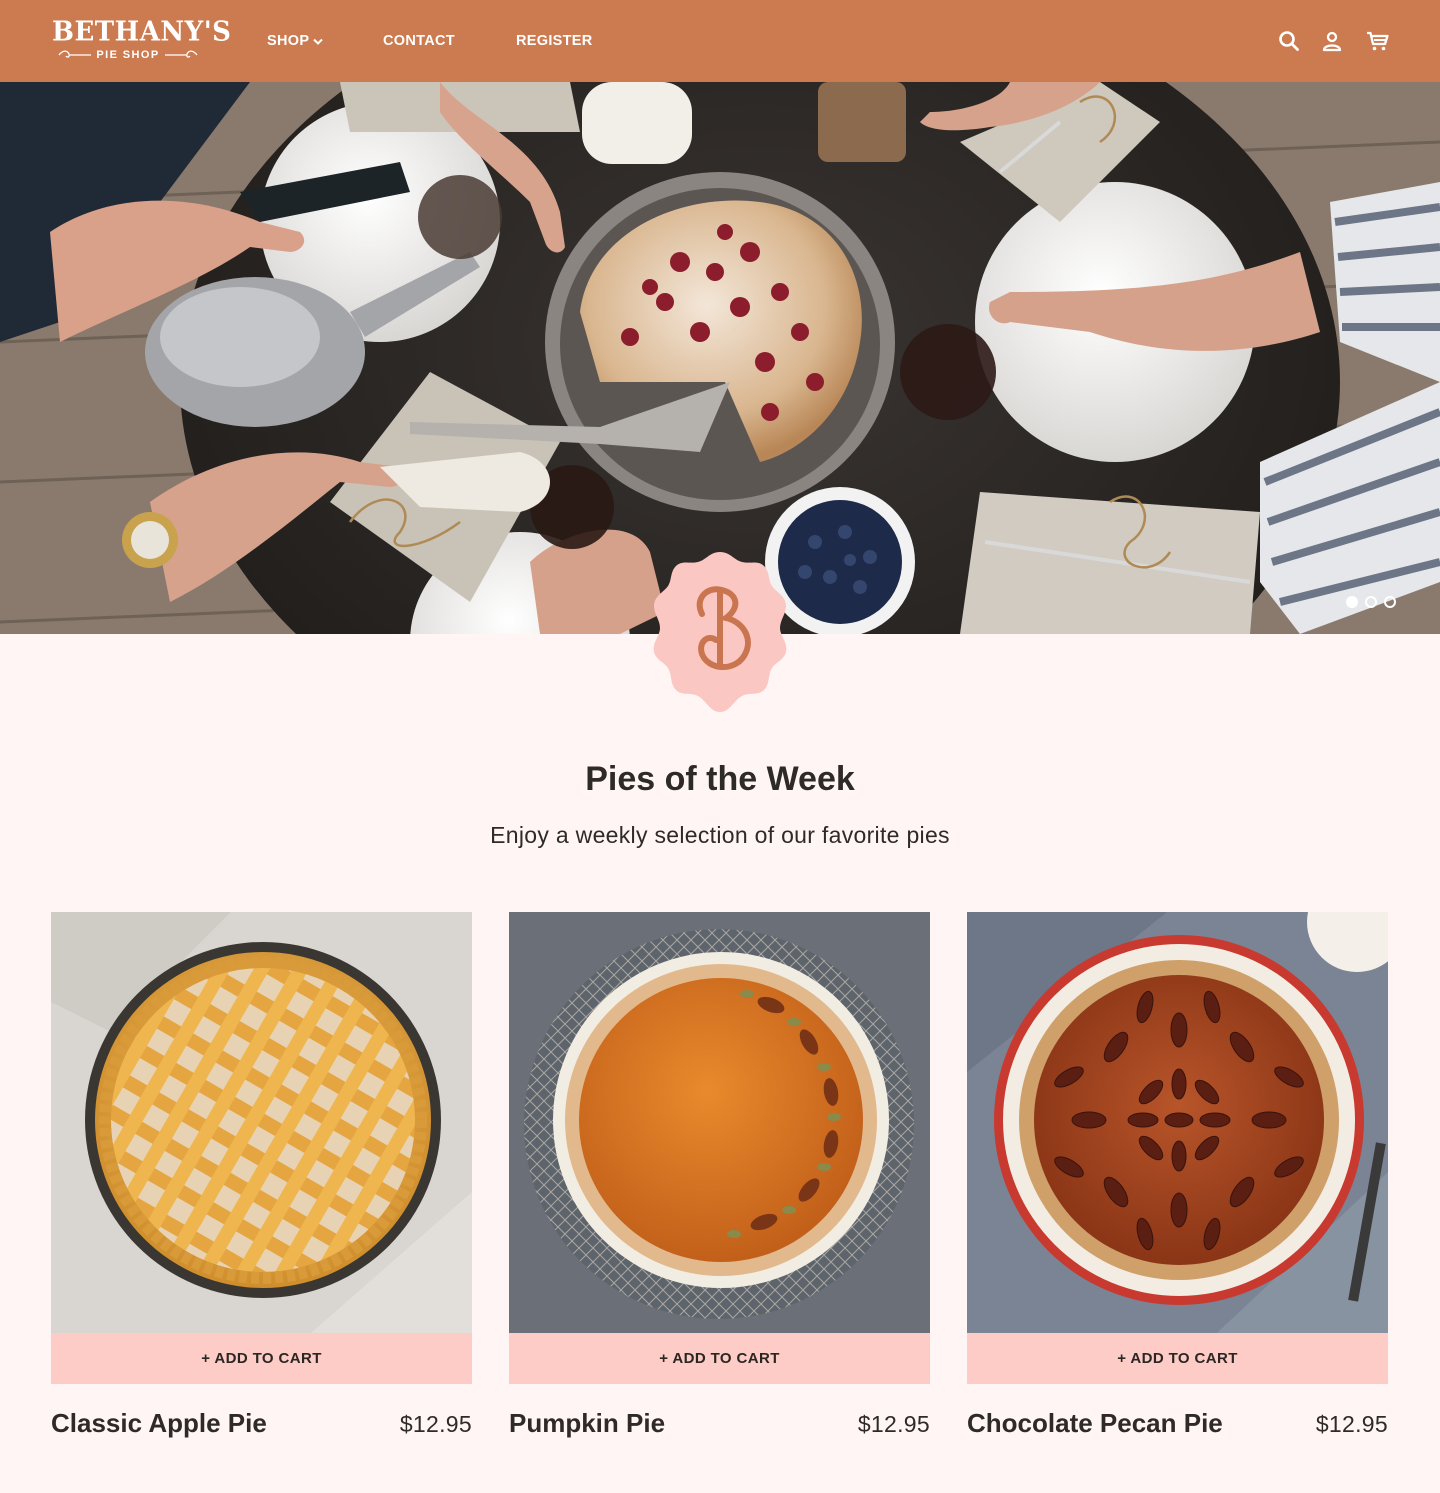  What do you see at coordinates (719, 1423) in the screenshot?
I see `product-info: Pumpkin Pie $12.95` at bounding box center [719, 1423].